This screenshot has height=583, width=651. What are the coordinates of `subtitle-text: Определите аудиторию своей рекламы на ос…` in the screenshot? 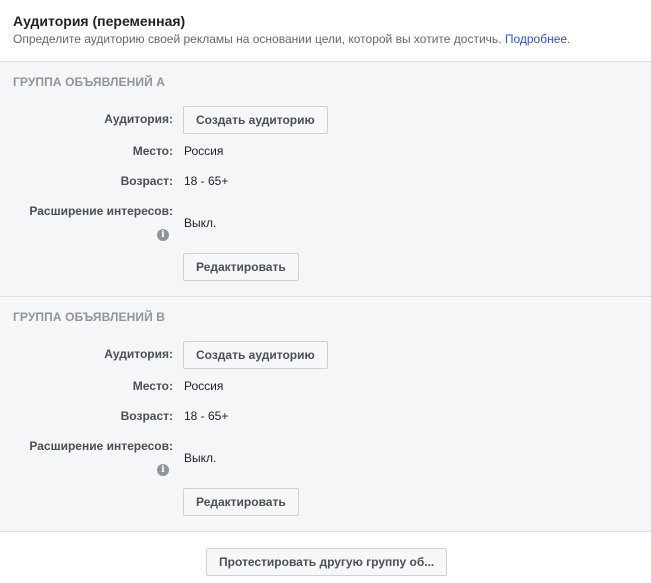 It's located at (257, 39).